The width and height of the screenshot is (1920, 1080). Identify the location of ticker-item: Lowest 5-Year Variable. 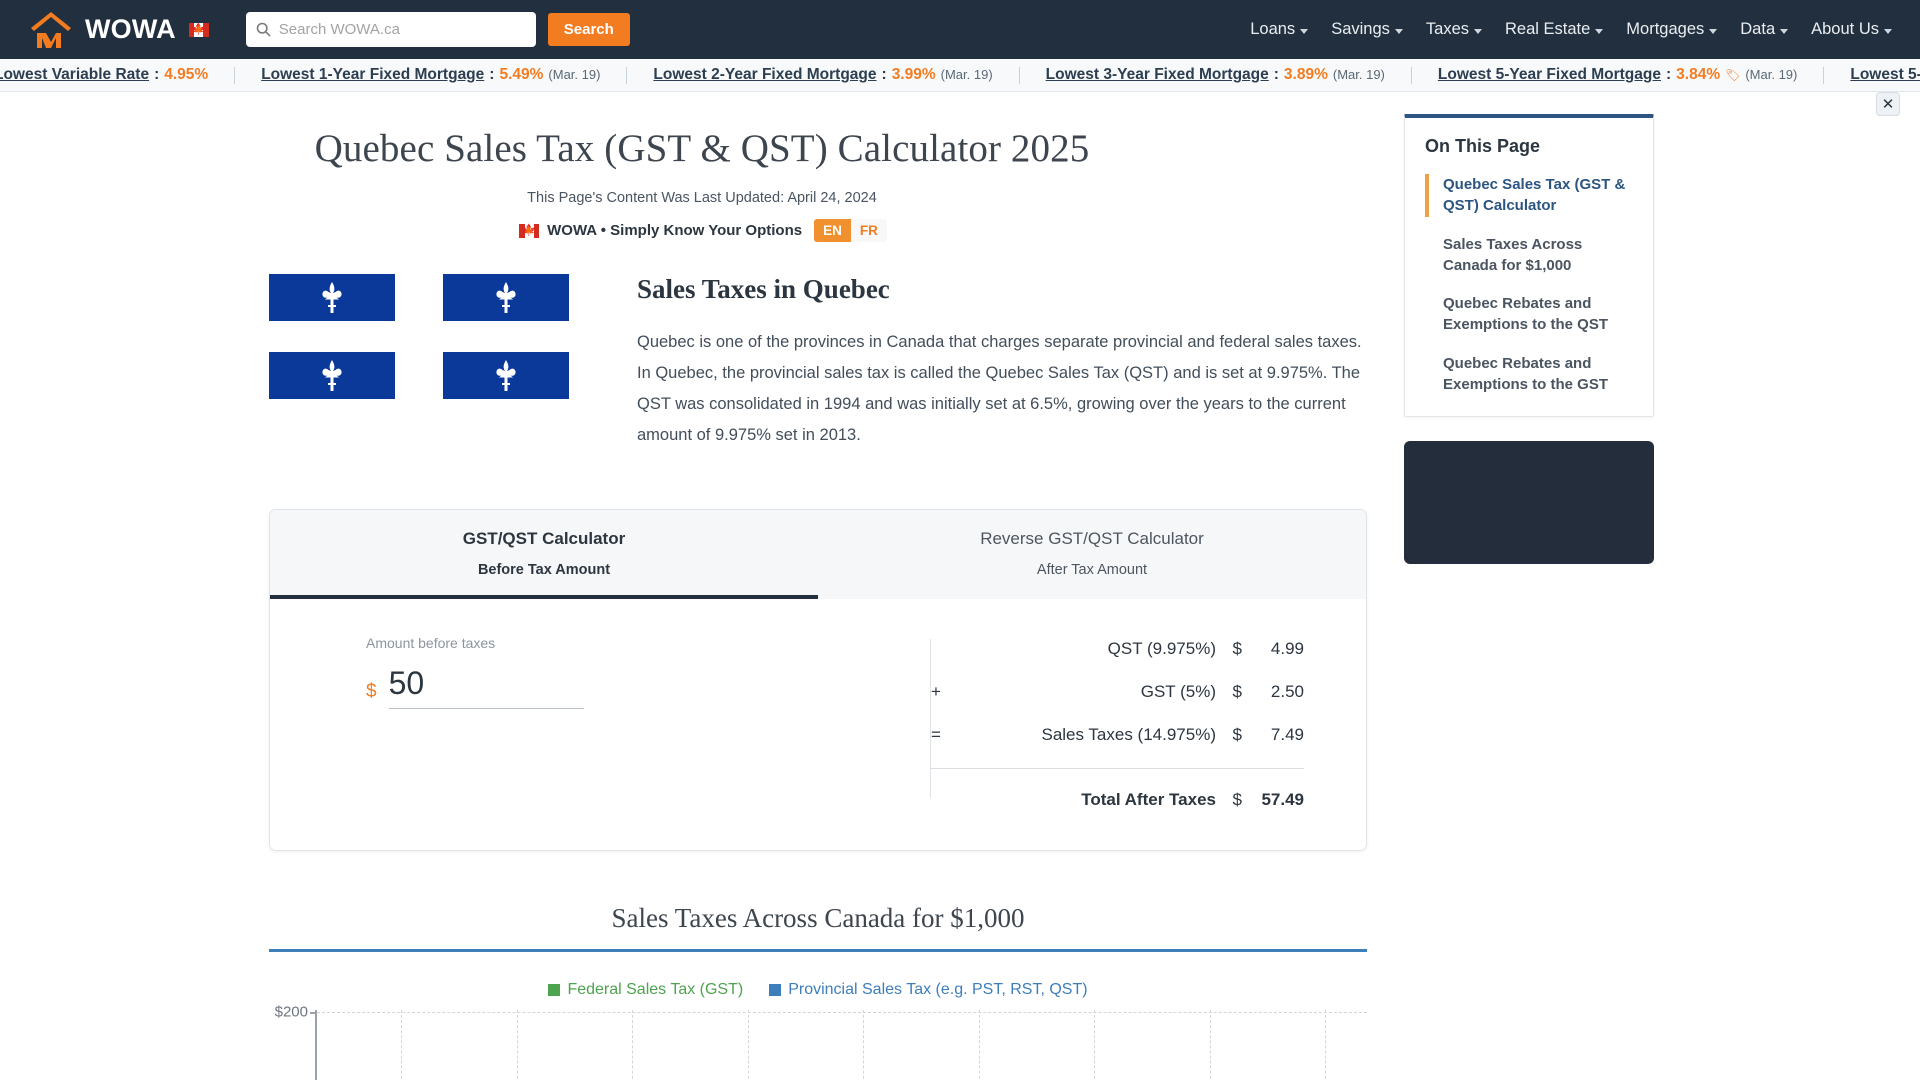
(1872, 75).